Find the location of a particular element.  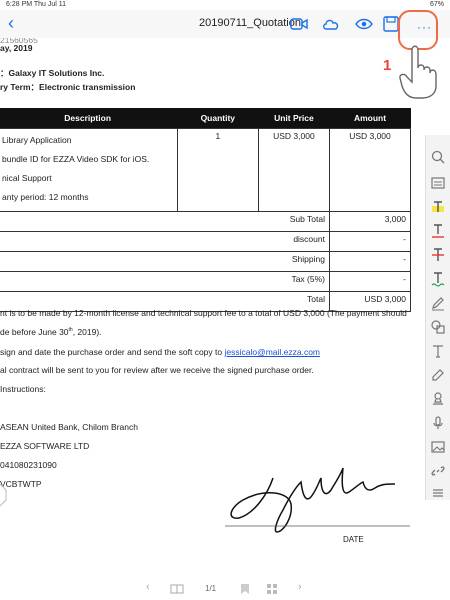

link-icon is located at coordinates (438, 471).